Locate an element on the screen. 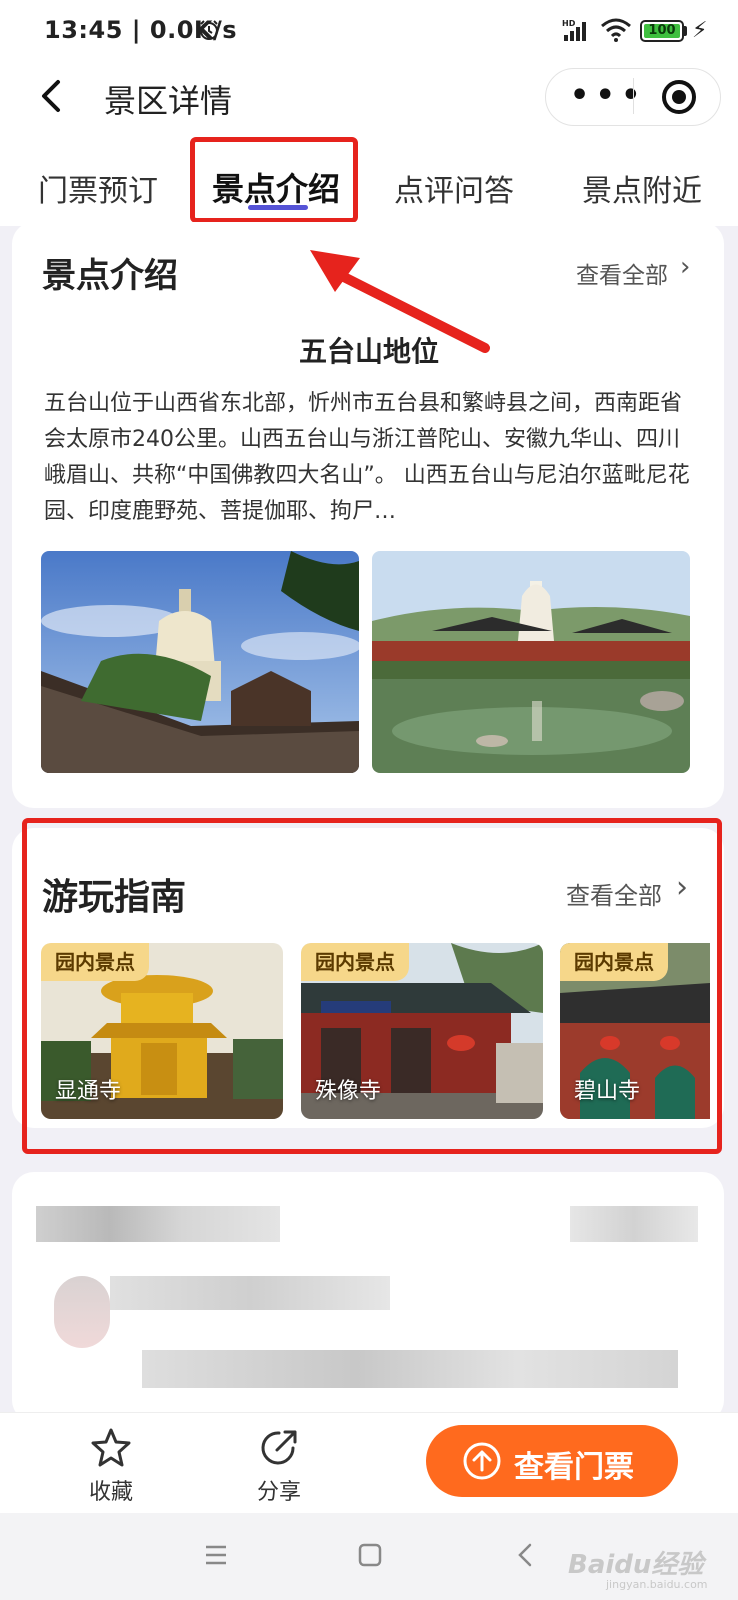  battery-tip is located at coordinates (685, 31).